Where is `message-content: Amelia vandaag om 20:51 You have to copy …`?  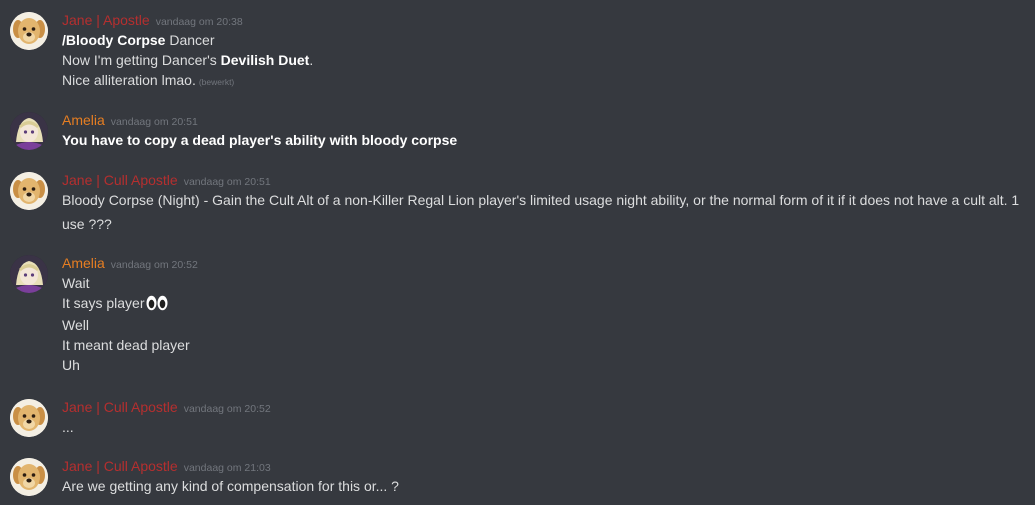
message-content: Amelia vandaag om 20:51 You have to copy … is located at coordinates (546, 130).